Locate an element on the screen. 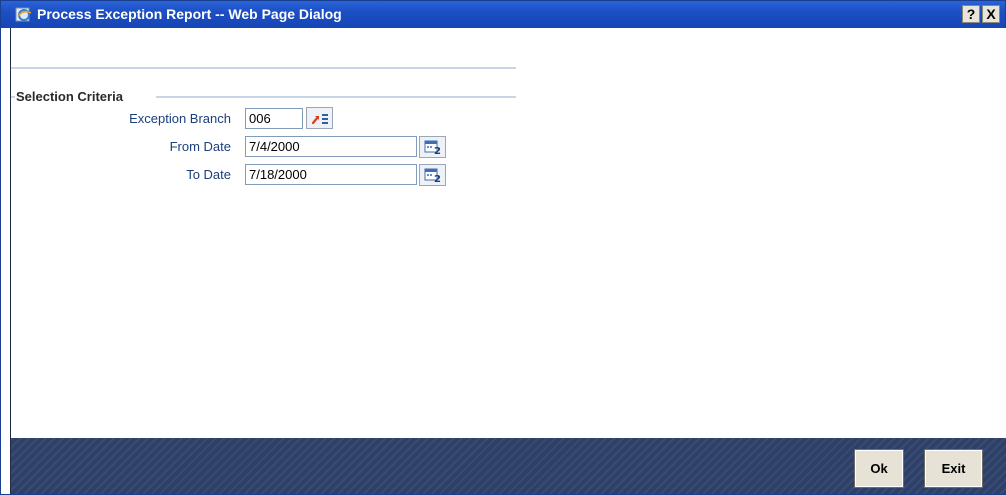  to-date-calendar-button: 2 is located at coordinates (432, 175).